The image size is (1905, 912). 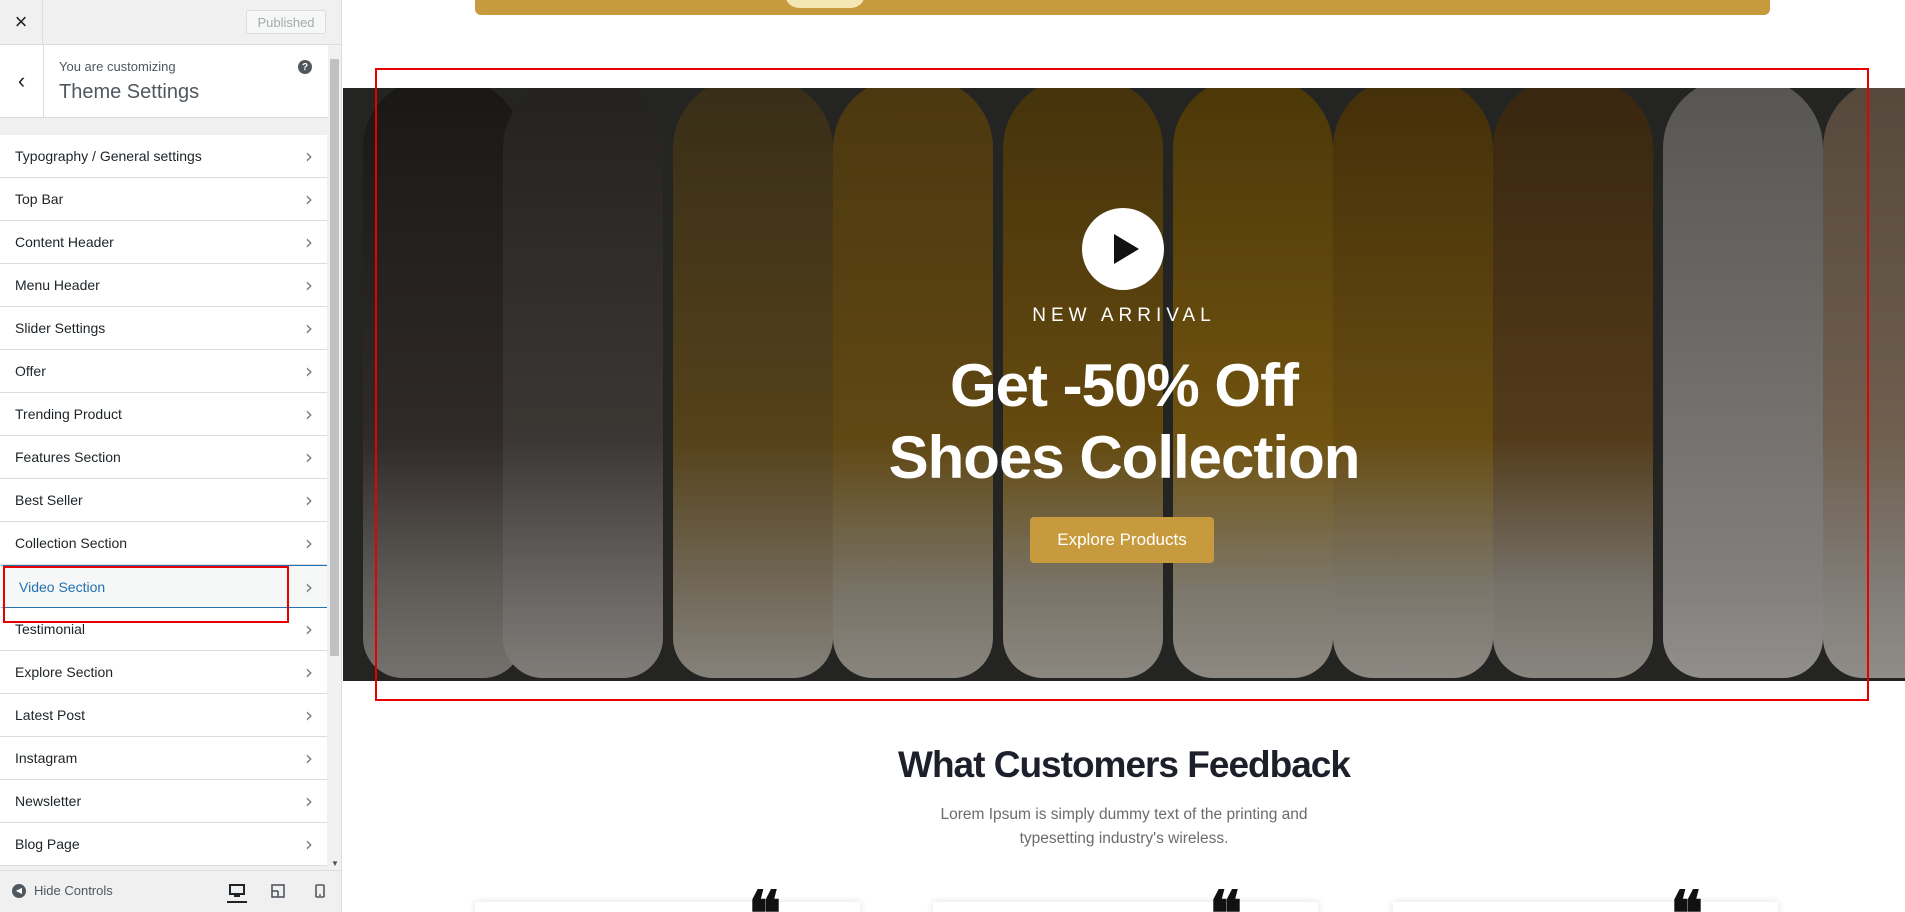 I want to click on offer-banner-bottom, so click(x=1122, y=7).